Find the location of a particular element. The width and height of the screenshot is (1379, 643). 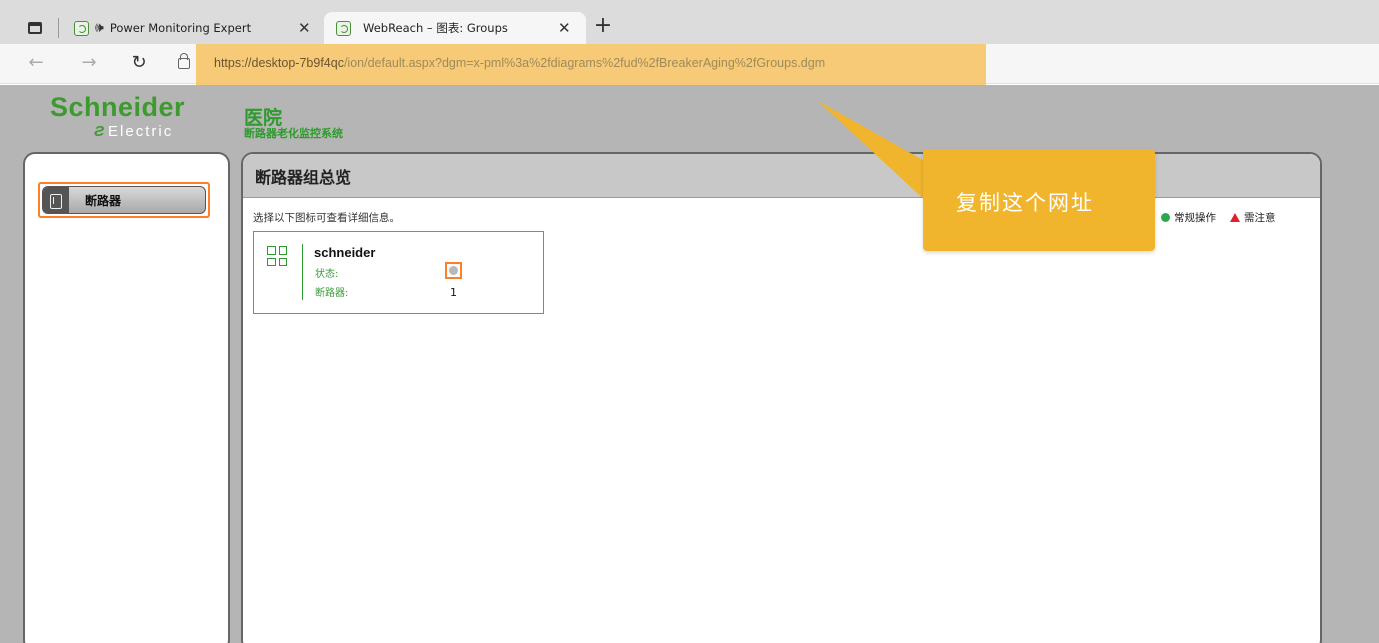

forward-arrow-icon: → is located at coordinates (89, 62).